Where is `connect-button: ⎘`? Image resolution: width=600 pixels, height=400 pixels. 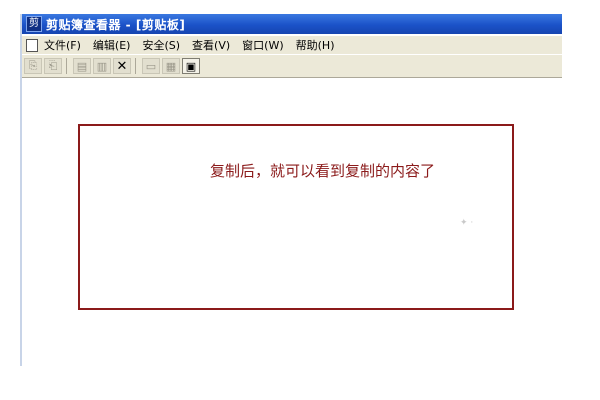
connect-button: ⎘ is located at coordinates (33, 66).